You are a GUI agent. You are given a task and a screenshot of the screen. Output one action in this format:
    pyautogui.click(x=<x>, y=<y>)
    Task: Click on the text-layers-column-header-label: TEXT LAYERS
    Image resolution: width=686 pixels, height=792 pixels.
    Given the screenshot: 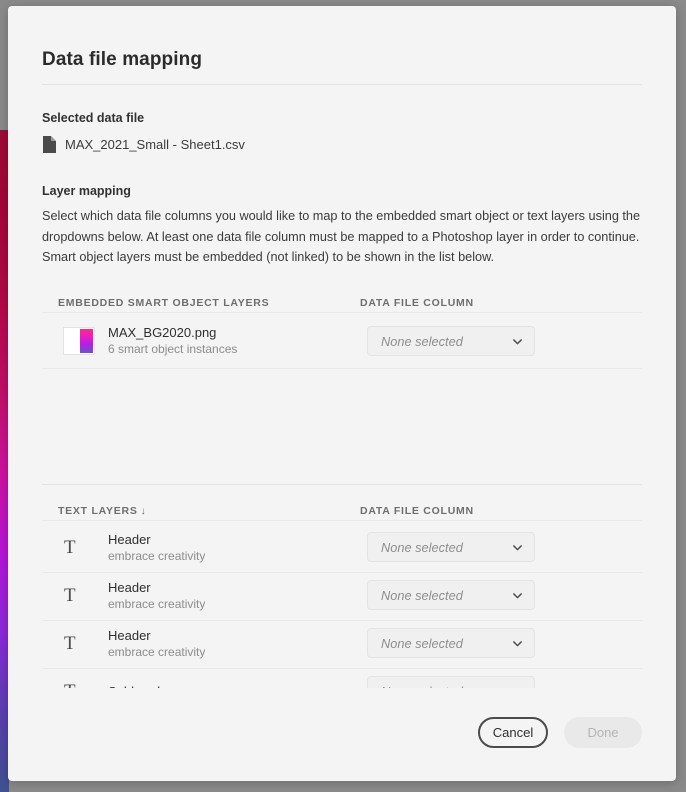 What is the action you would take?
    pyautogui.click(x=98, y=511)
    